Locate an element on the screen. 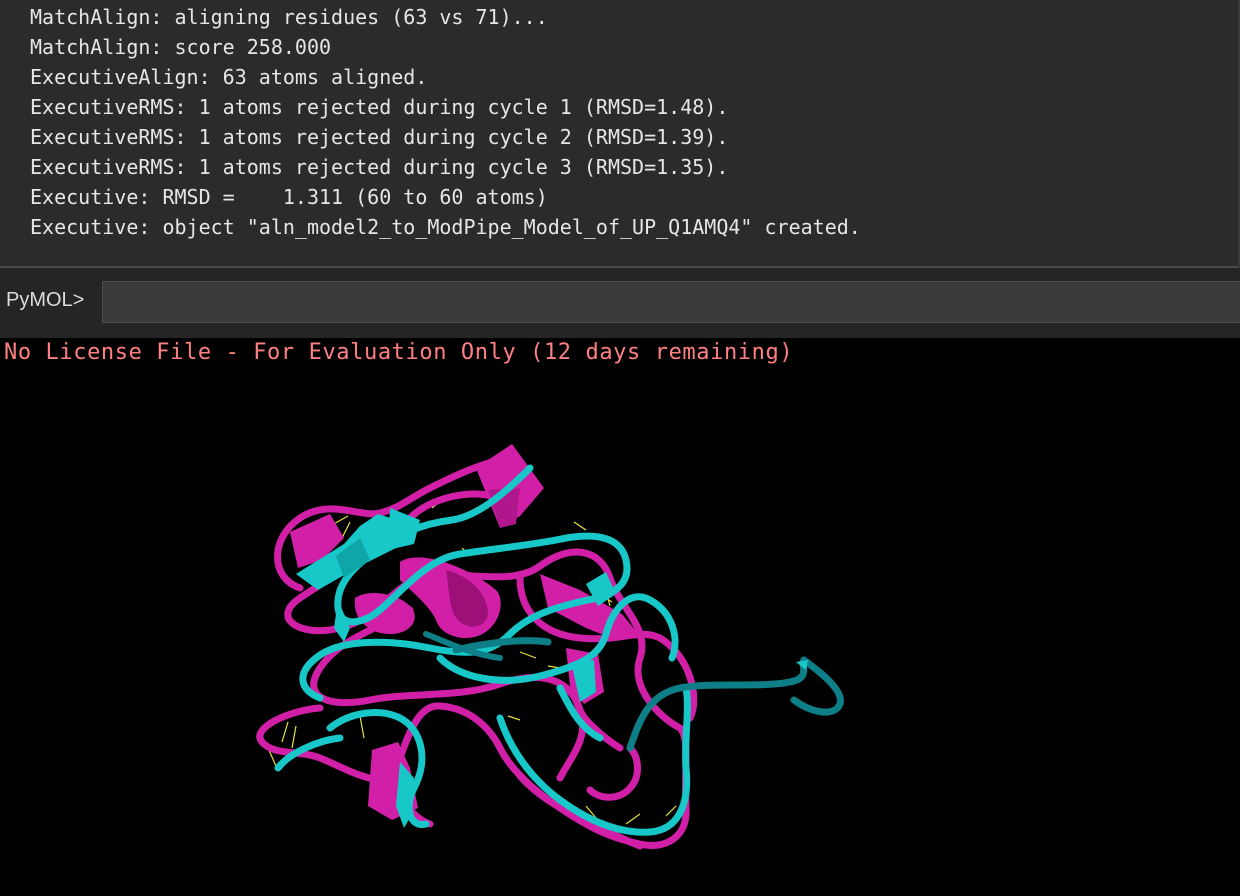  command-input is located at coordinates (671, 302).